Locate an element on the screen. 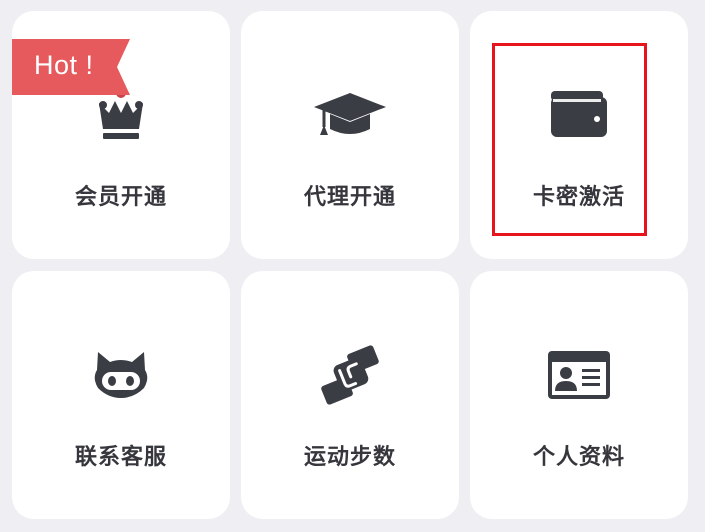 Image resolution: width=705 pixels, height=532 pixels. card-label: 运动步数 is located at coordinates (349, 457).